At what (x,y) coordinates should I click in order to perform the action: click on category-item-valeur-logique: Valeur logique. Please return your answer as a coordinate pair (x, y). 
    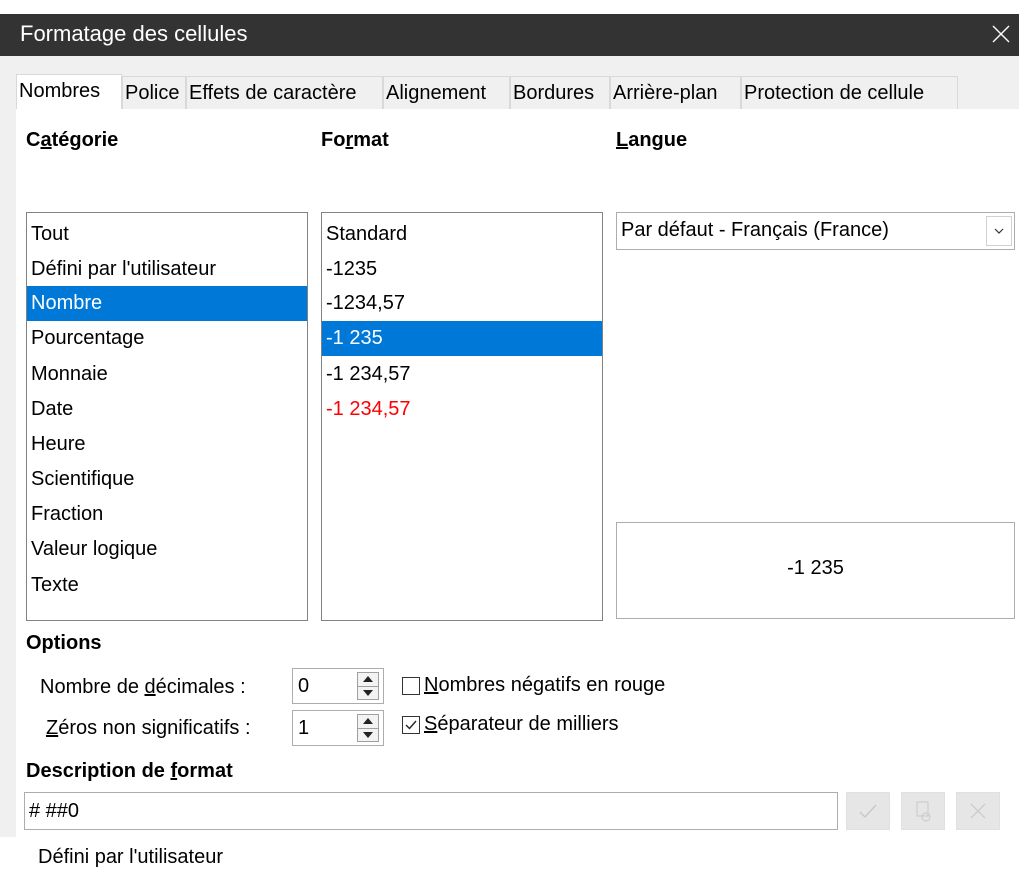
    Looking at the image, I should click on (167, 549).